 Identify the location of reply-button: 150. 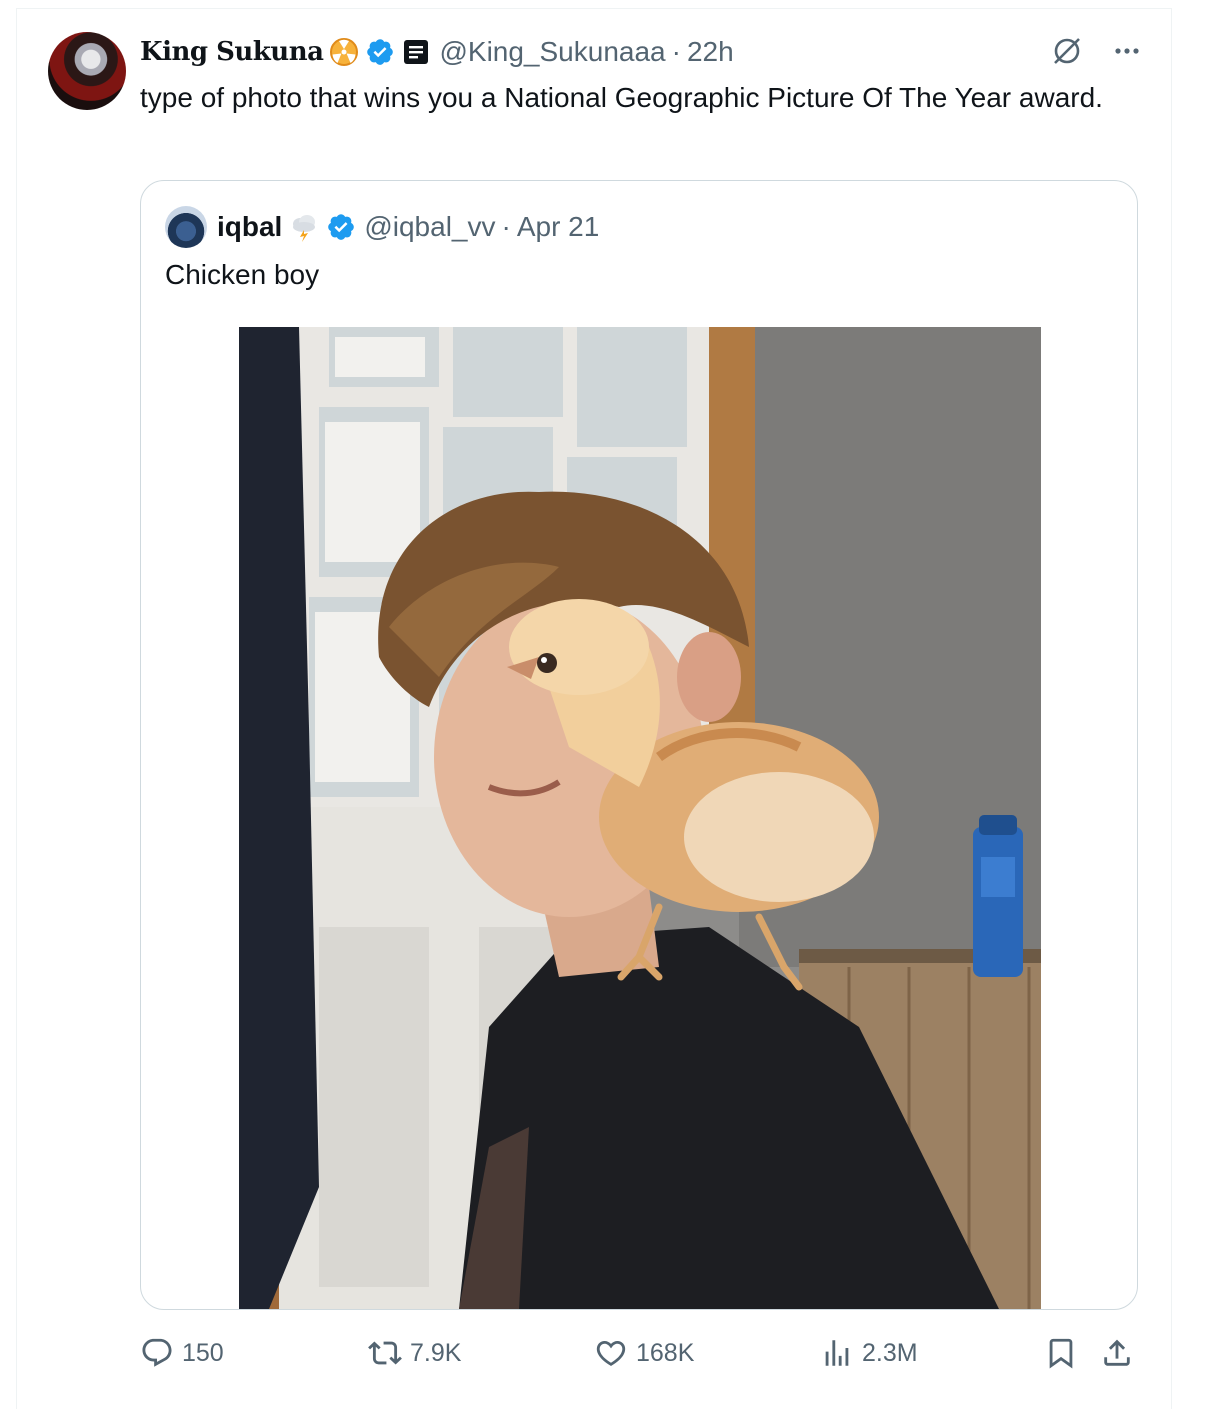
(182, 1353).